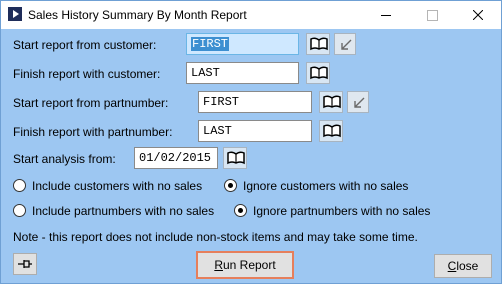  Describe the element at coordinates (242, 44) in the screenshot. I see `start-customer-field: FIRST` at that location.